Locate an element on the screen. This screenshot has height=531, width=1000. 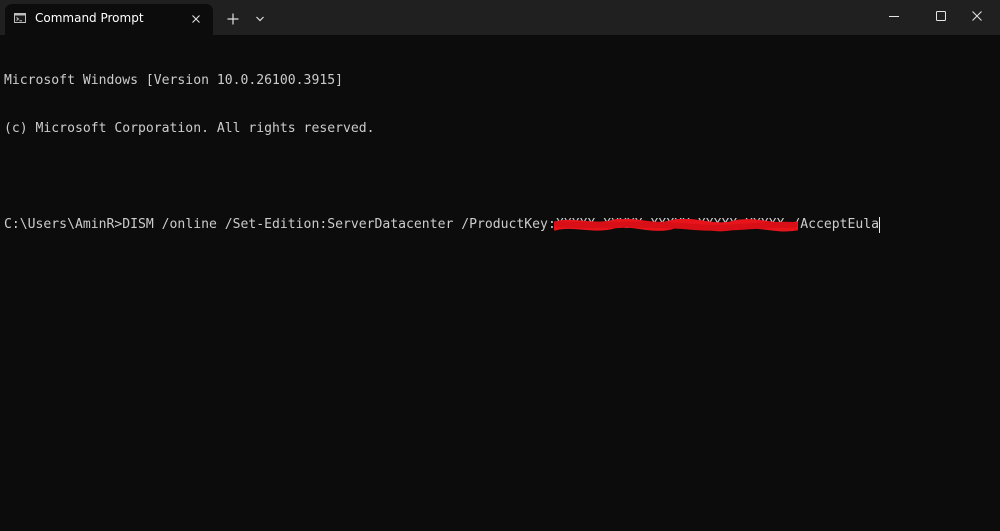
text-cursor is located at coordinates (880, 225).